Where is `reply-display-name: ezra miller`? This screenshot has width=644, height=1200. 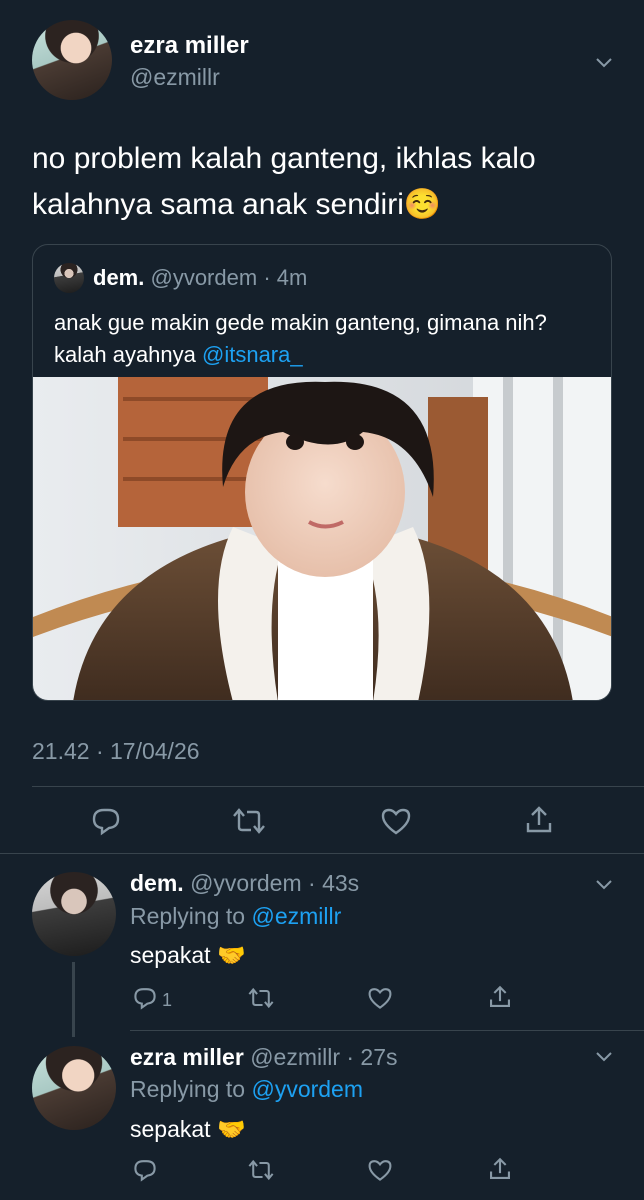
reply-display-name: ezra miller is located at coordinates (187, 1057).